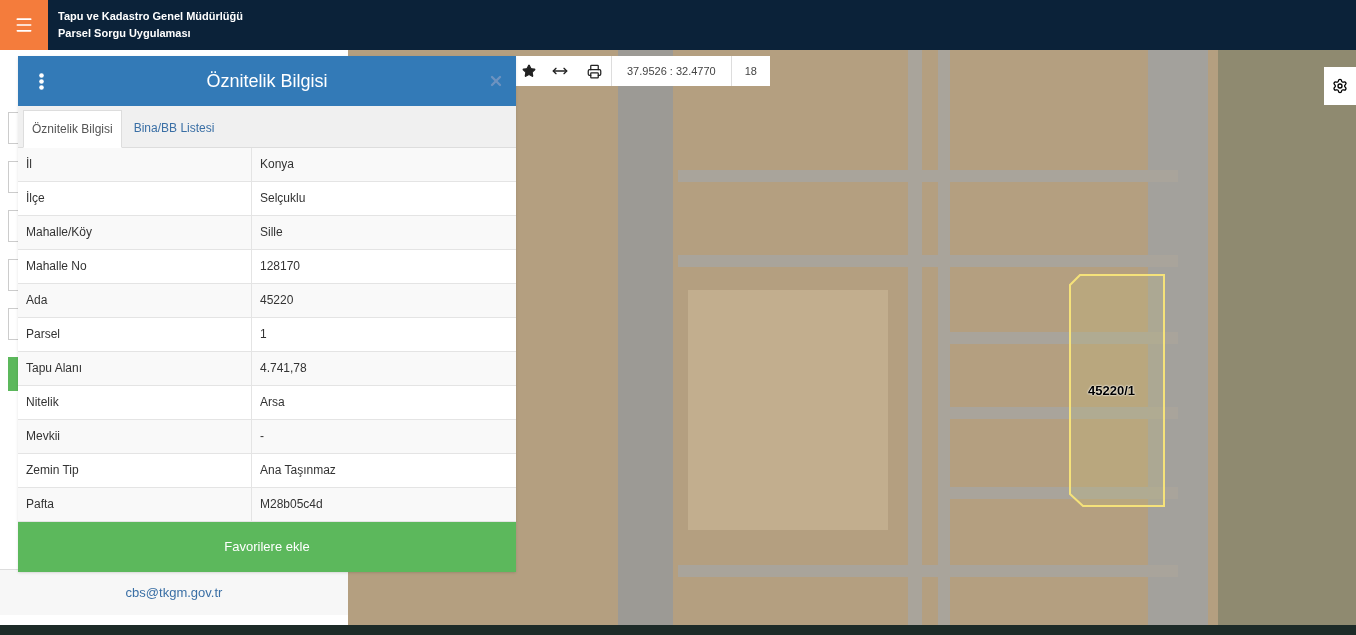 The image size is (1356, 635). What do you see at coordinates (174, 592) in the screenshot?
I see `email-link: cbs@tkgm.gov.tr` at bounding box center [174, 592].